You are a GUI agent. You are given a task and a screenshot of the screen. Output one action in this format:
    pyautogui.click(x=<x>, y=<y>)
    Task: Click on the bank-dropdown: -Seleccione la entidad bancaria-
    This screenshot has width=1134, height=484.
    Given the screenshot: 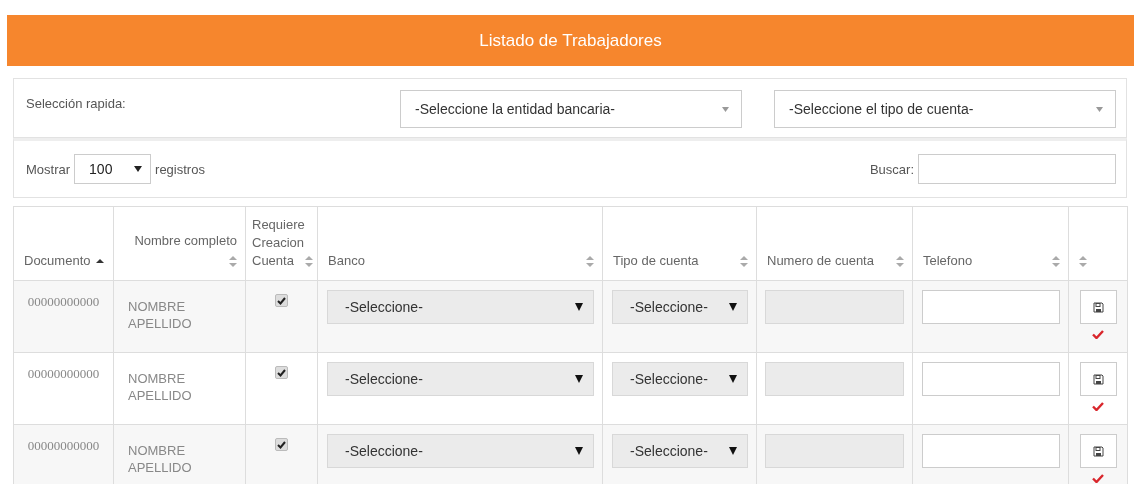 What is the action you would take?
    pyautogui.click(x=571, y=109)
    